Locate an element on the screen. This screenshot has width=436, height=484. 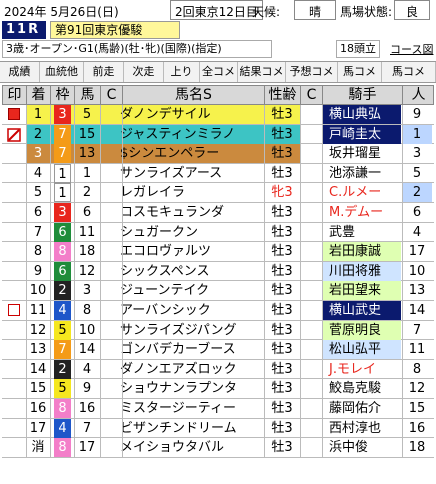
jockey-name: 池添謙一 is located at coordinates (362, 173).